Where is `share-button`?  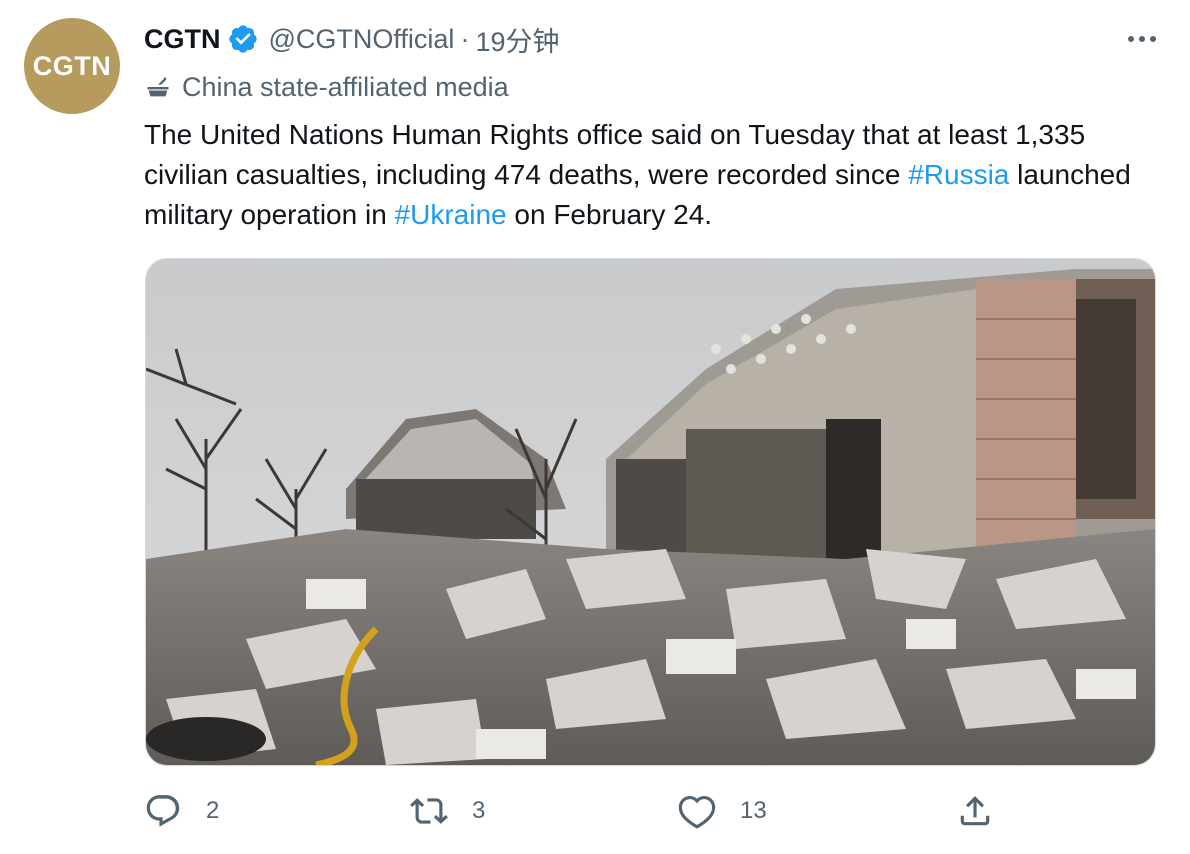
share-button is located at coordinates (975, 811).